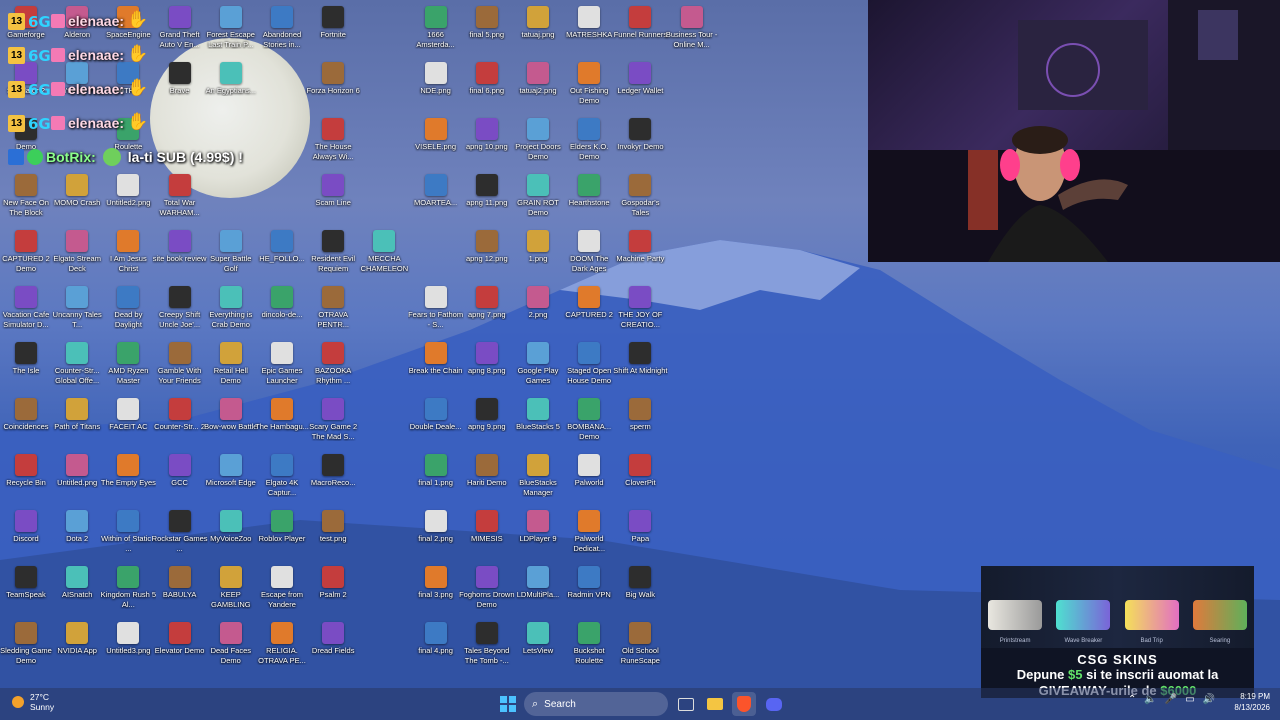  I want to click on desktop-icon: Retail Hell Demo, so click(231, 366).